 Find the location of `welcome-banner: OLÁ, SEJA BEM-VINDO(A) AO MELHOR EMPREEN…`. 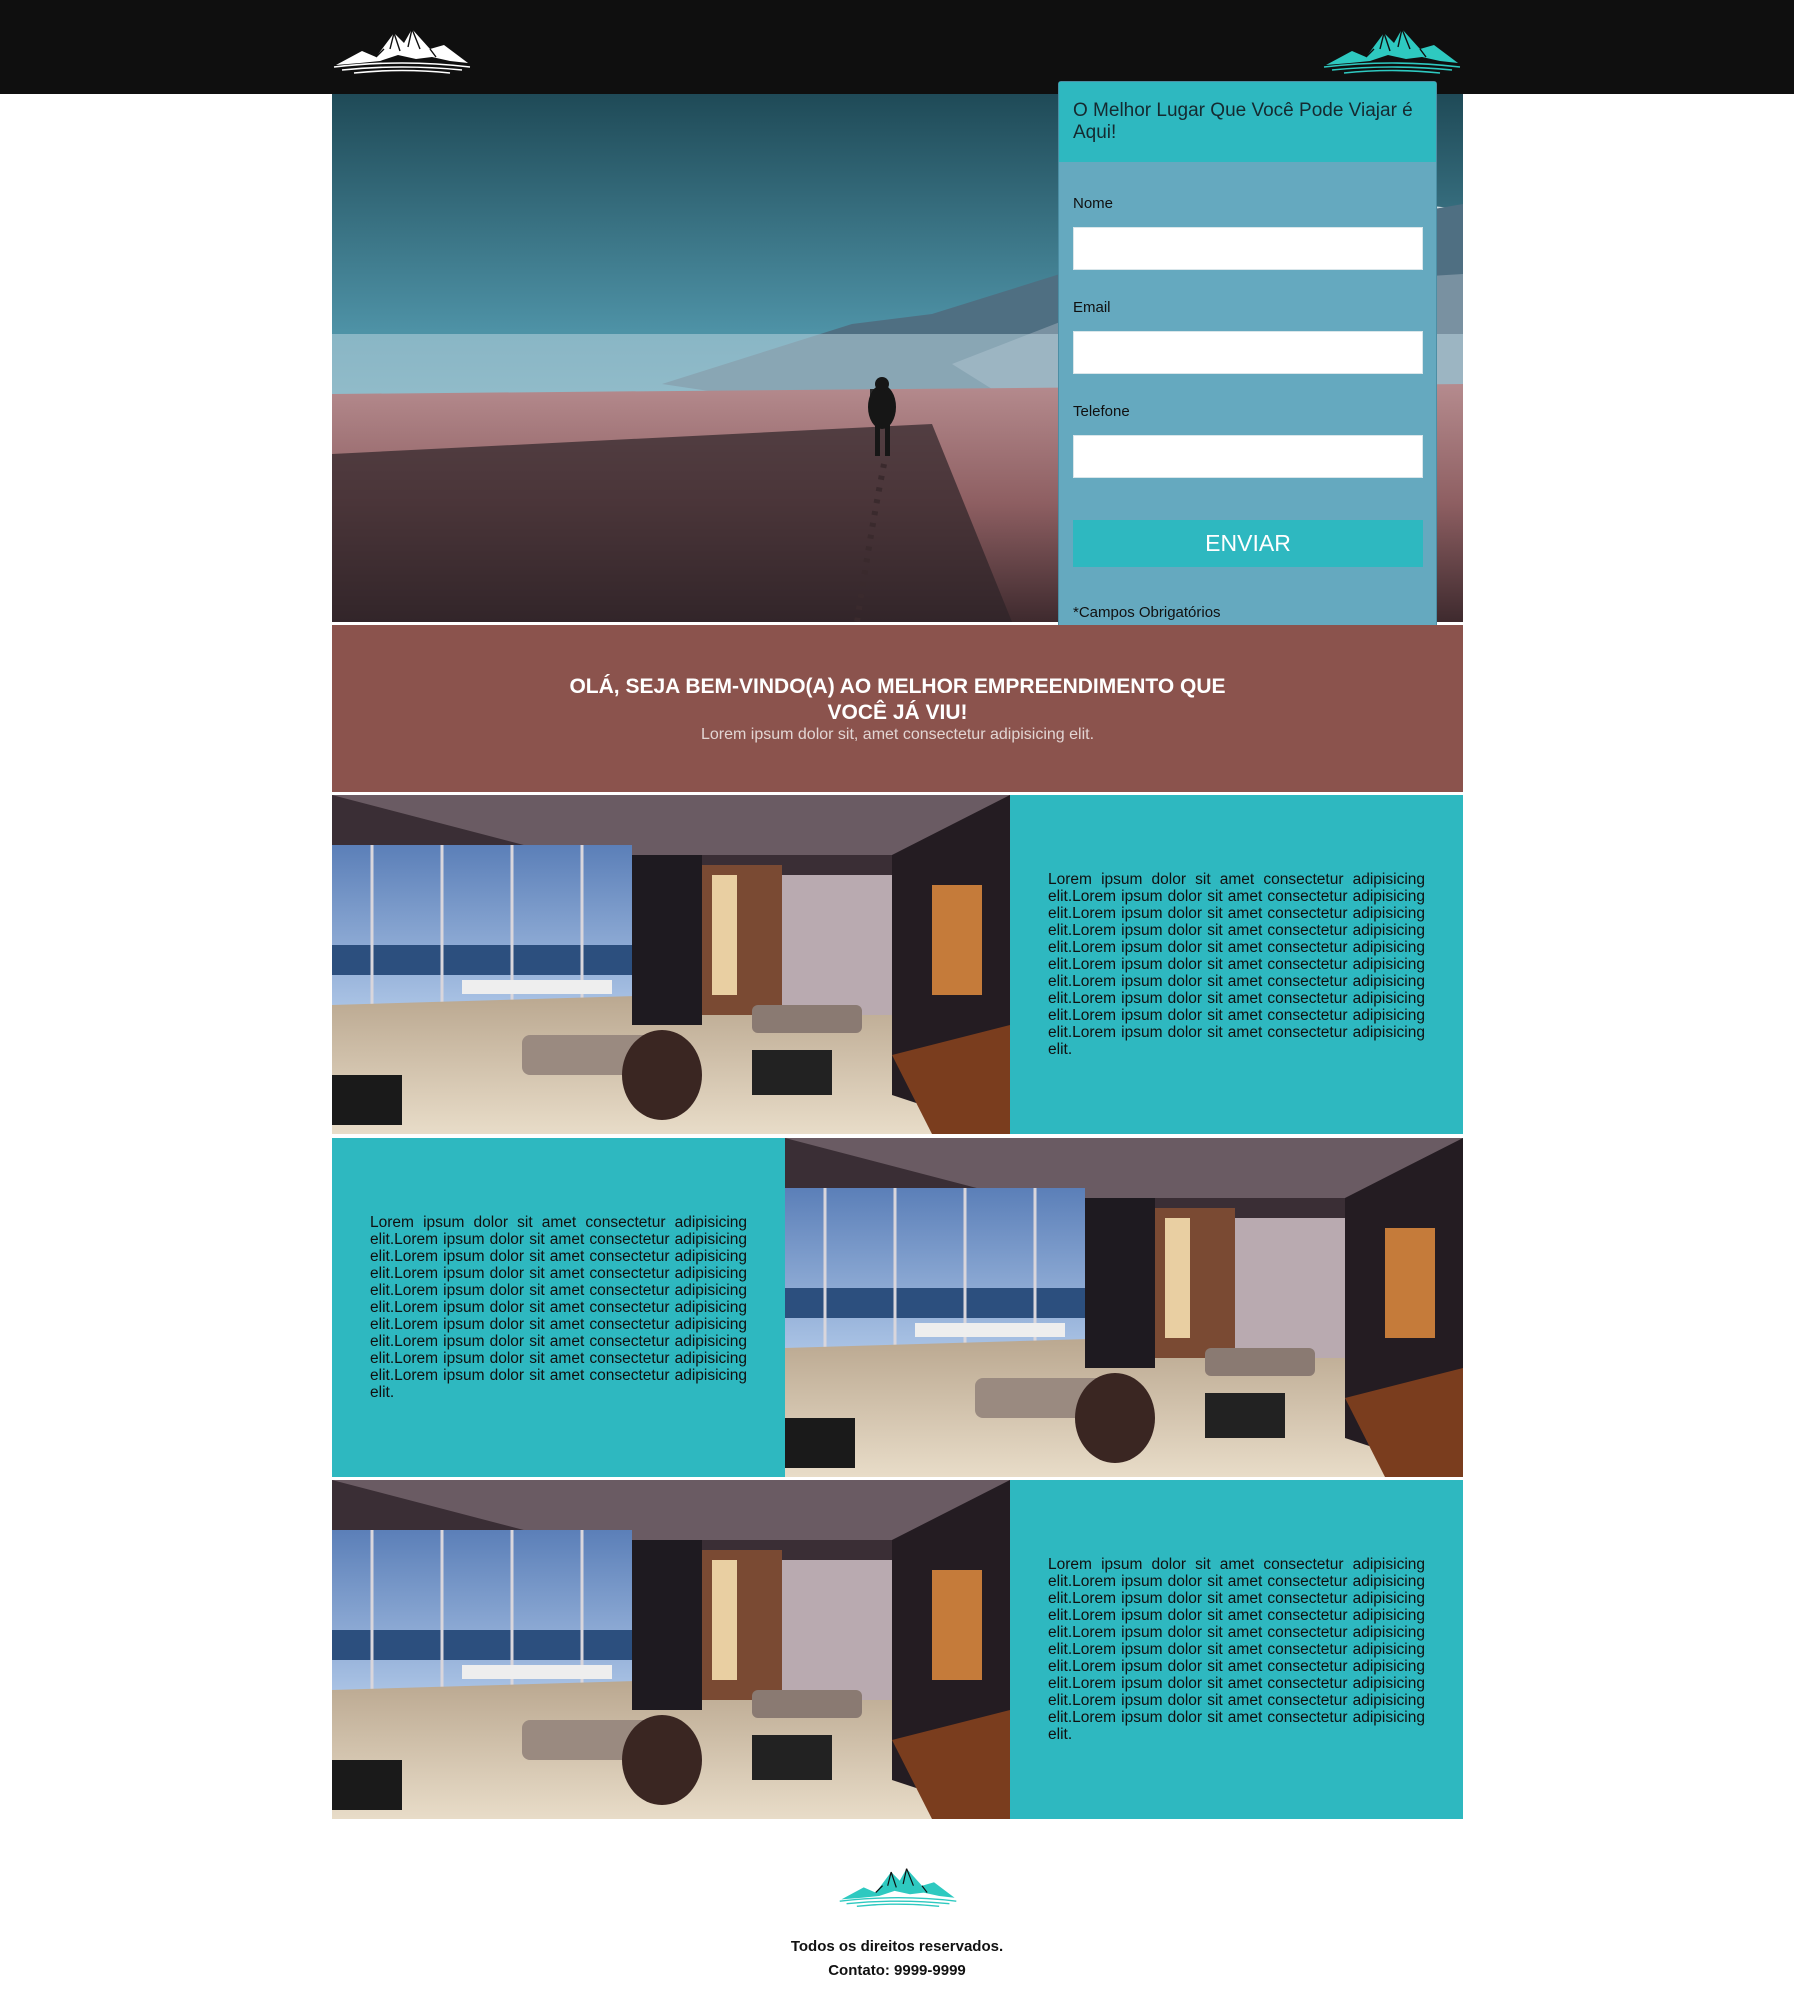

welcome-banner: OLÁ, SEJA BEM-VINDO(A) AO MELHOR EMPREEN… is located at coordinates (897, 708).